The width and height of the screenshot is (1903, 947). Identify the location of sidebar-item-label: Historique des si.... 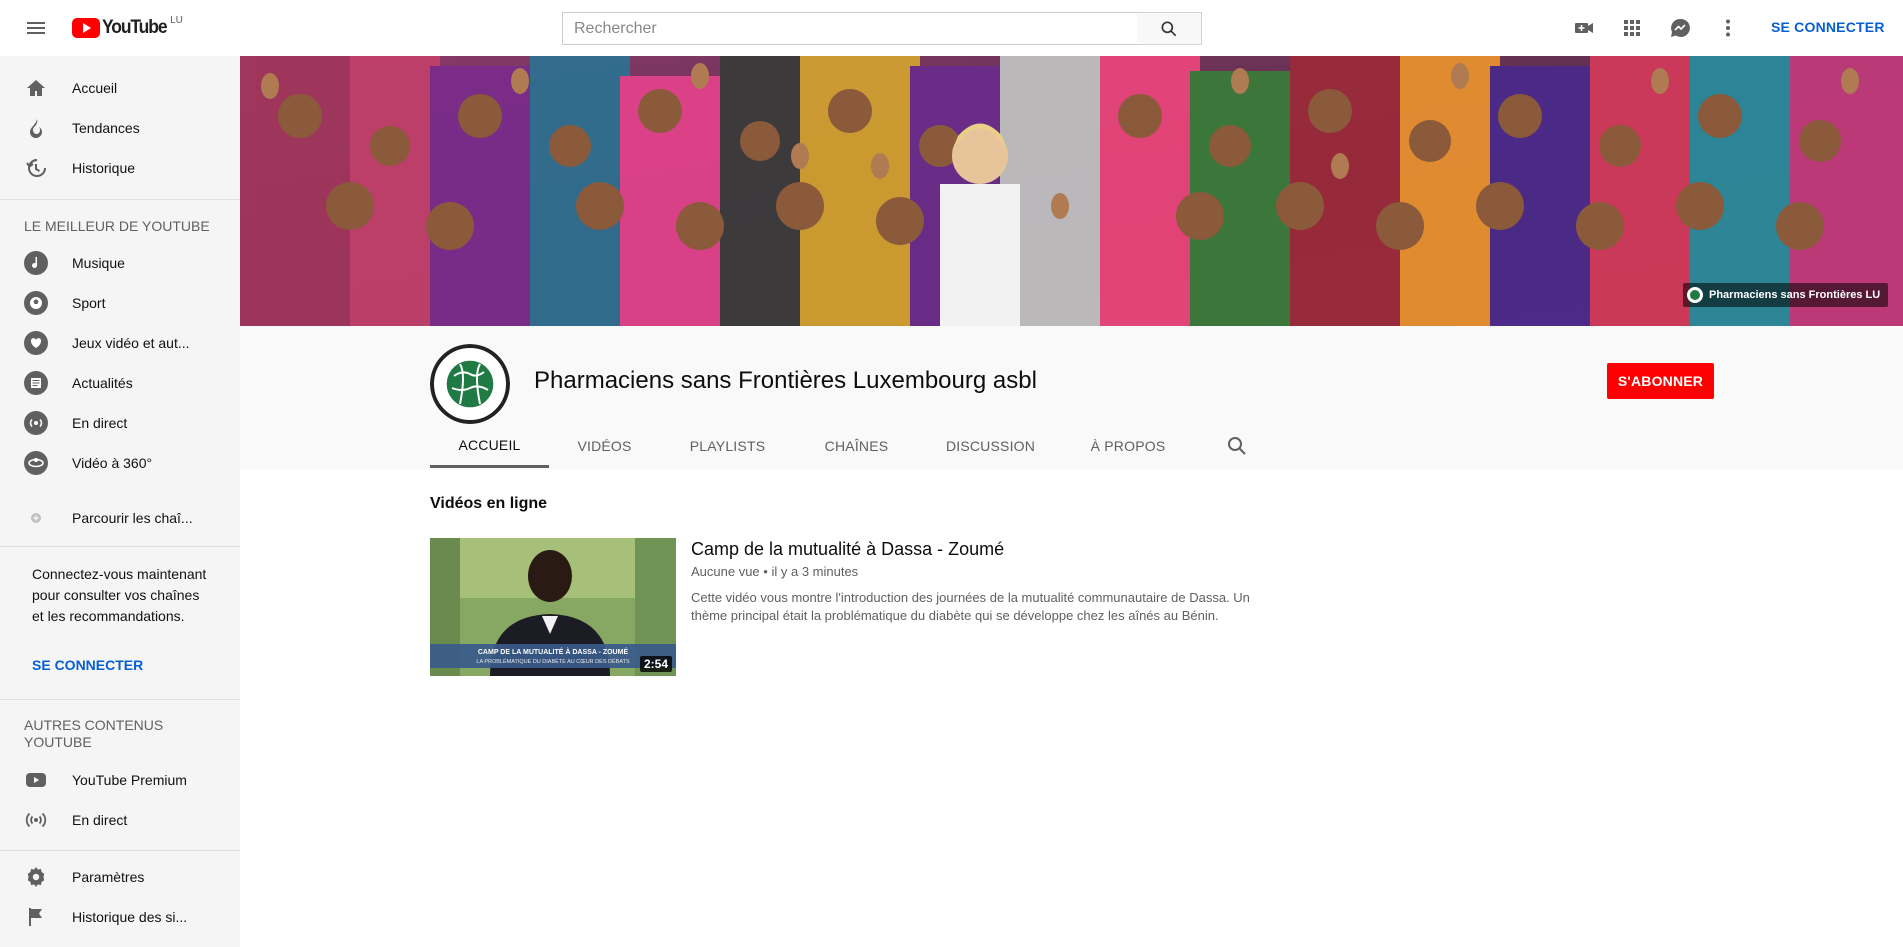
(130, 917).